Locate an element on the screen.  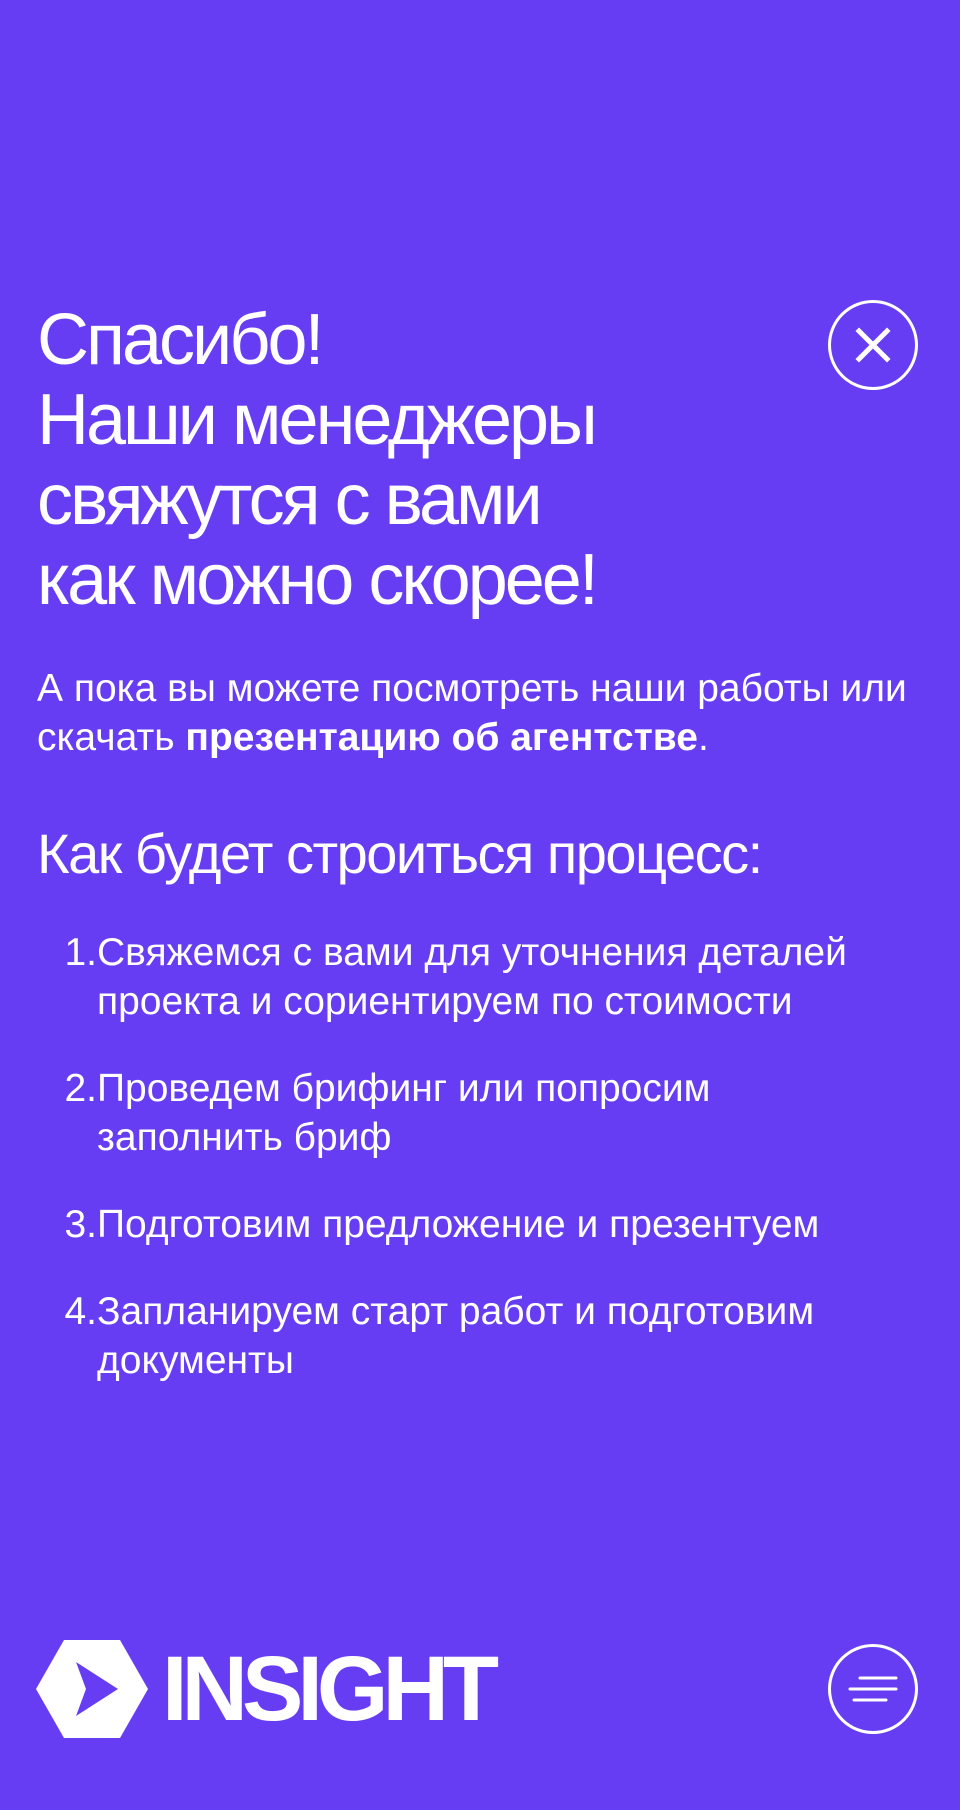
menu-icon is located at coordinates (873, 1689).